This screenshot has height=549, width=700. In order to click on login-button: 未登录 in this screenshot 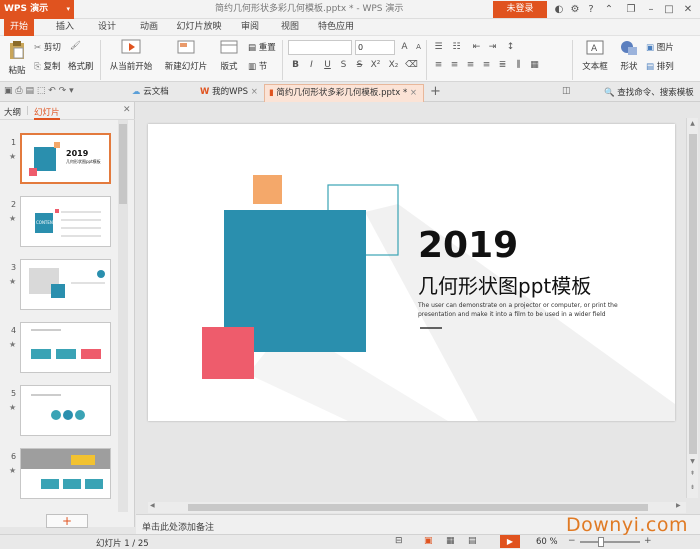, I will do `click(520, 9)`.